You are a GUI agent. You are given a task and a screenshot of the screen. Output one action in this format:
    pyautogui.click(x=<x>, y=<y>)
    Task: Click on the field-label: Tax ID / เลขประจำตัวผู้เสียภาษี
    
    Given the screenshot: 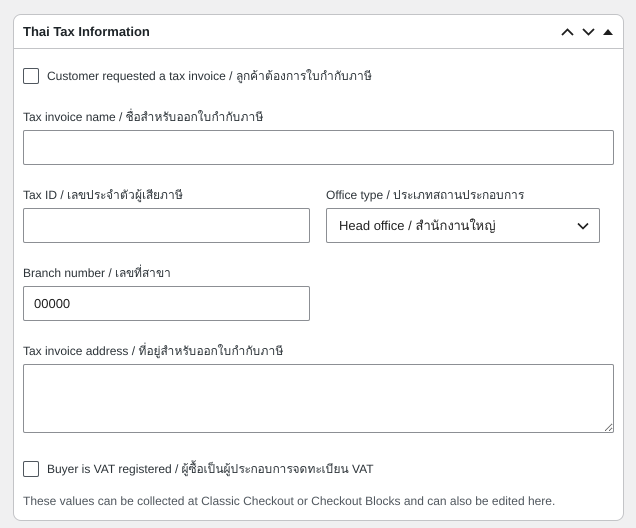 What is the action you would take?
    pyautogui.click(x=103, y=195)
    